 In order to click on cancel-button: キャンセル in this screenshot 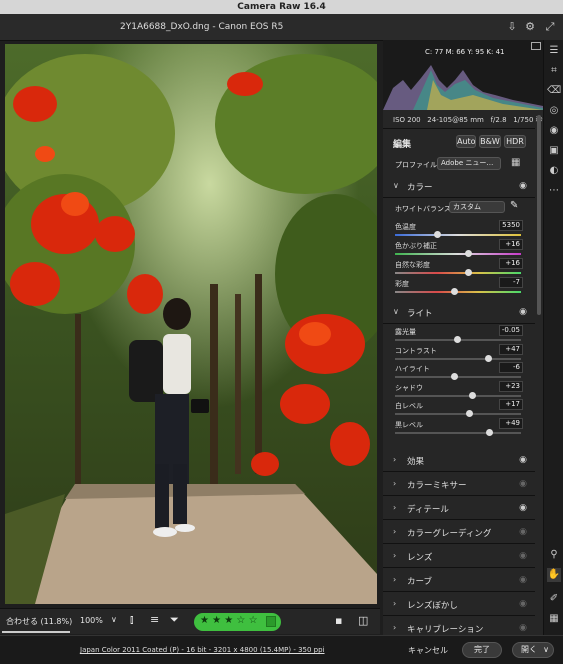, I will do `click(428, 650)`.